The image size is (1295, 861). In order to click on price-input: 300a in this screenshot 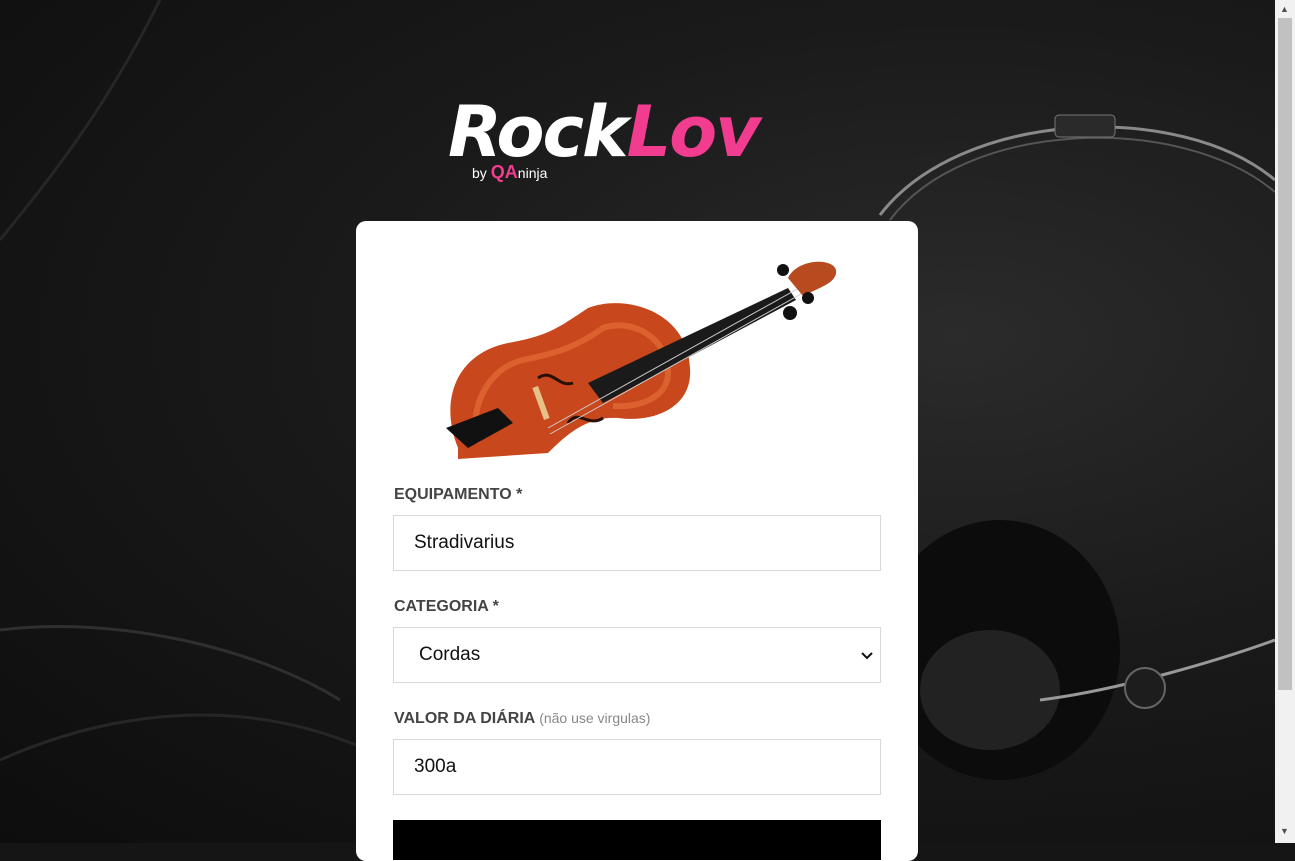, I will do `click(637, 767)`.